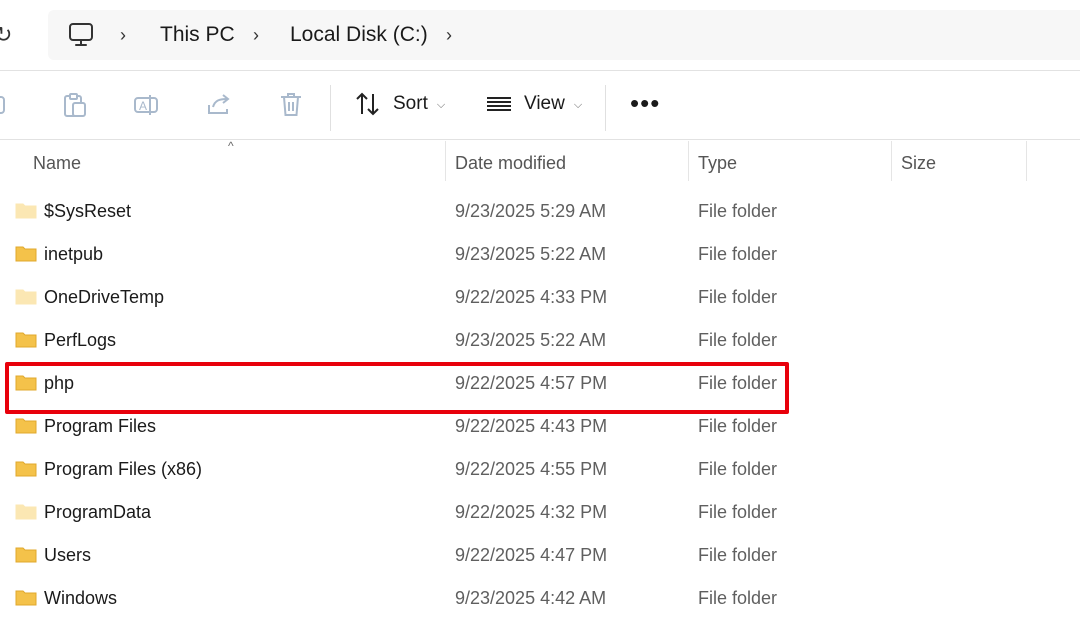 Image resolution: width=1080 pixels, height=620 pixels. Describe the element at coordinates (531, 598) in the screenshot. I see `file-date: 9/23/2025 4:42 AM` at that location.